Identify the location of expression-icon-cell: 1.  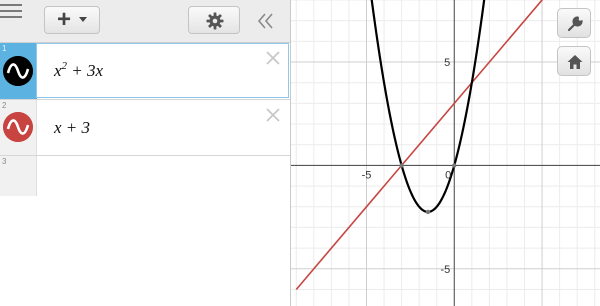
(18, 71).